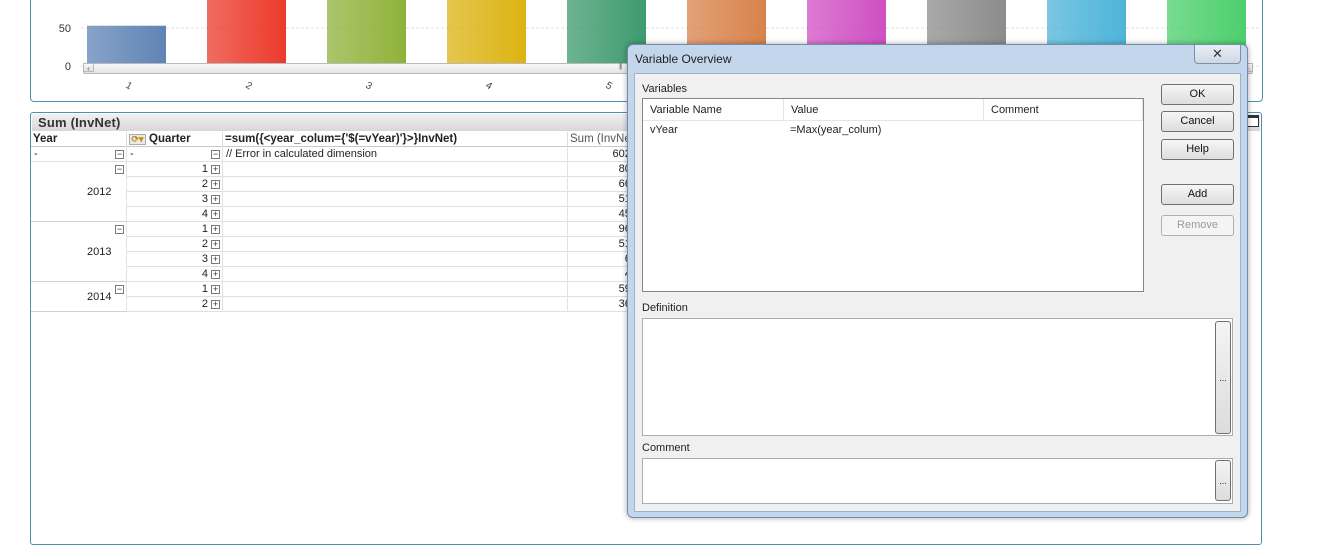 This screenshot has height=557, width=1321. Describe the element at coordinates (893, 129) in the screenshot. I see `list-item: vYear =Max(year_colum)` at that location.